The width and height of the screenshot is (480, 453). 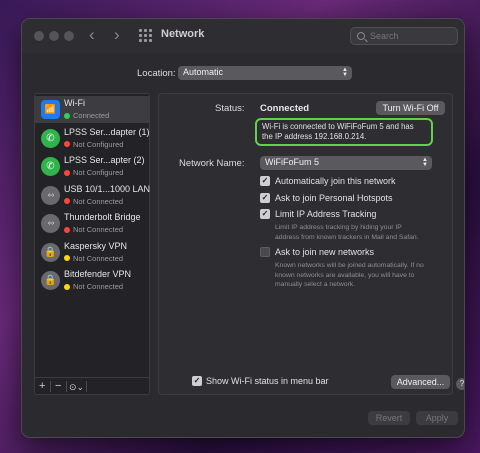 I want to click on sidebar-item-service: ✆ LPSS Ser...apter (2) Not Configured, so click(x=92, y=166).